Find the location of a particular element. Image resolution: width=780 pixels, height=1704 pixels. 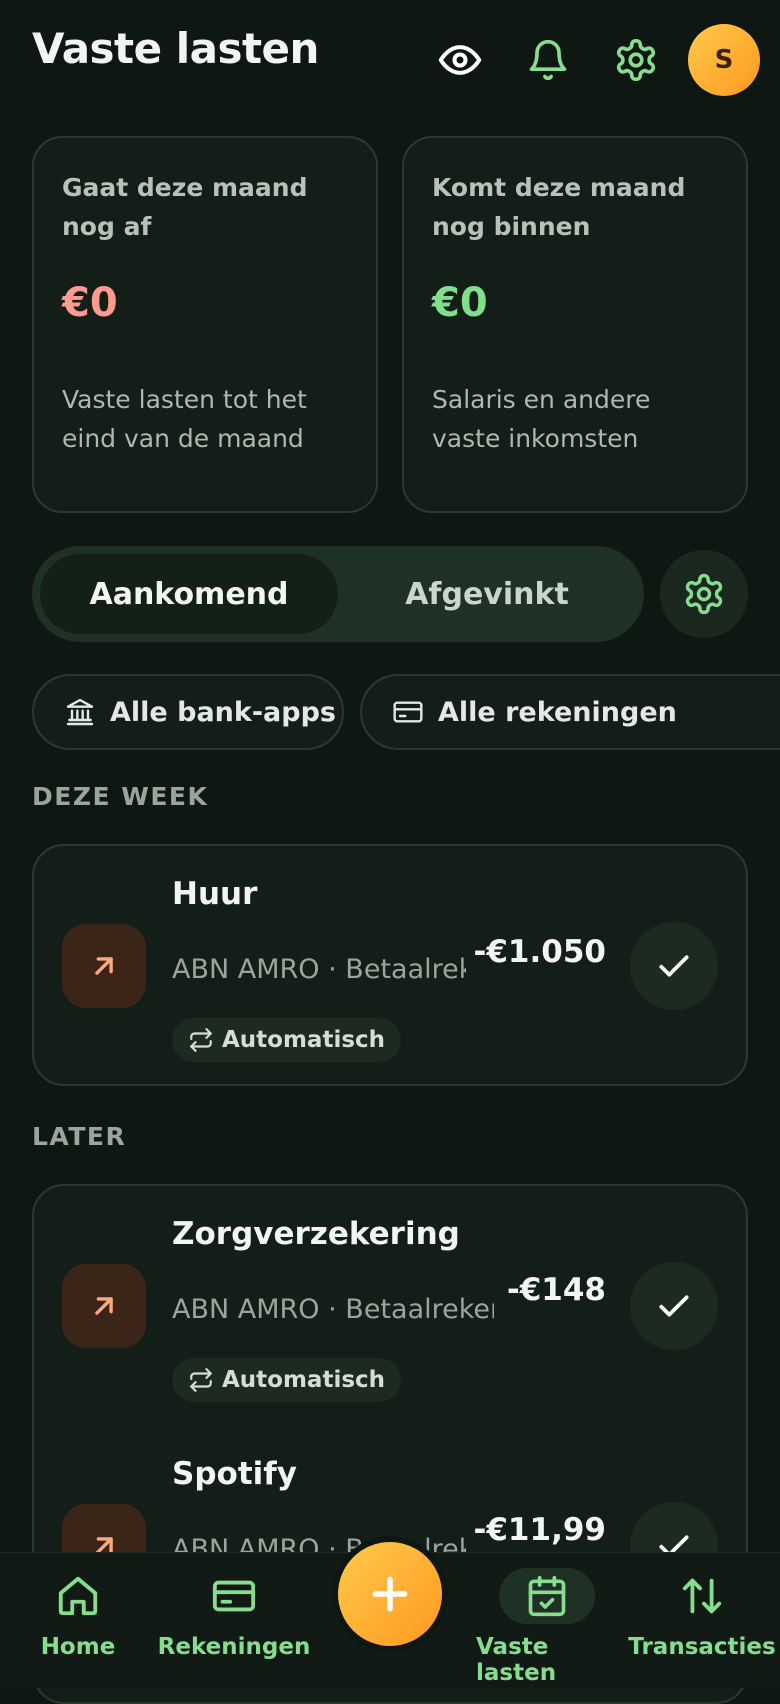

item-name: Zorgverzekering is located at coordinates (316, 1234).